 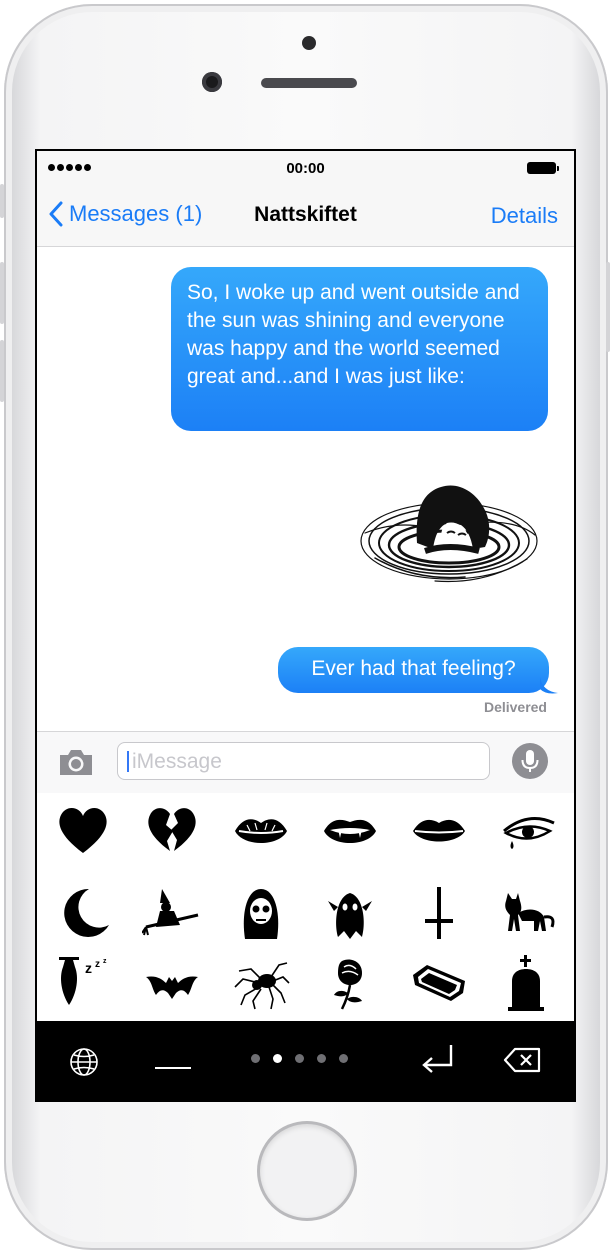 What do you see at coordinates (528, 913) in the screenshot?
I see `black-cat-icon` at bounding box center [528, 913].